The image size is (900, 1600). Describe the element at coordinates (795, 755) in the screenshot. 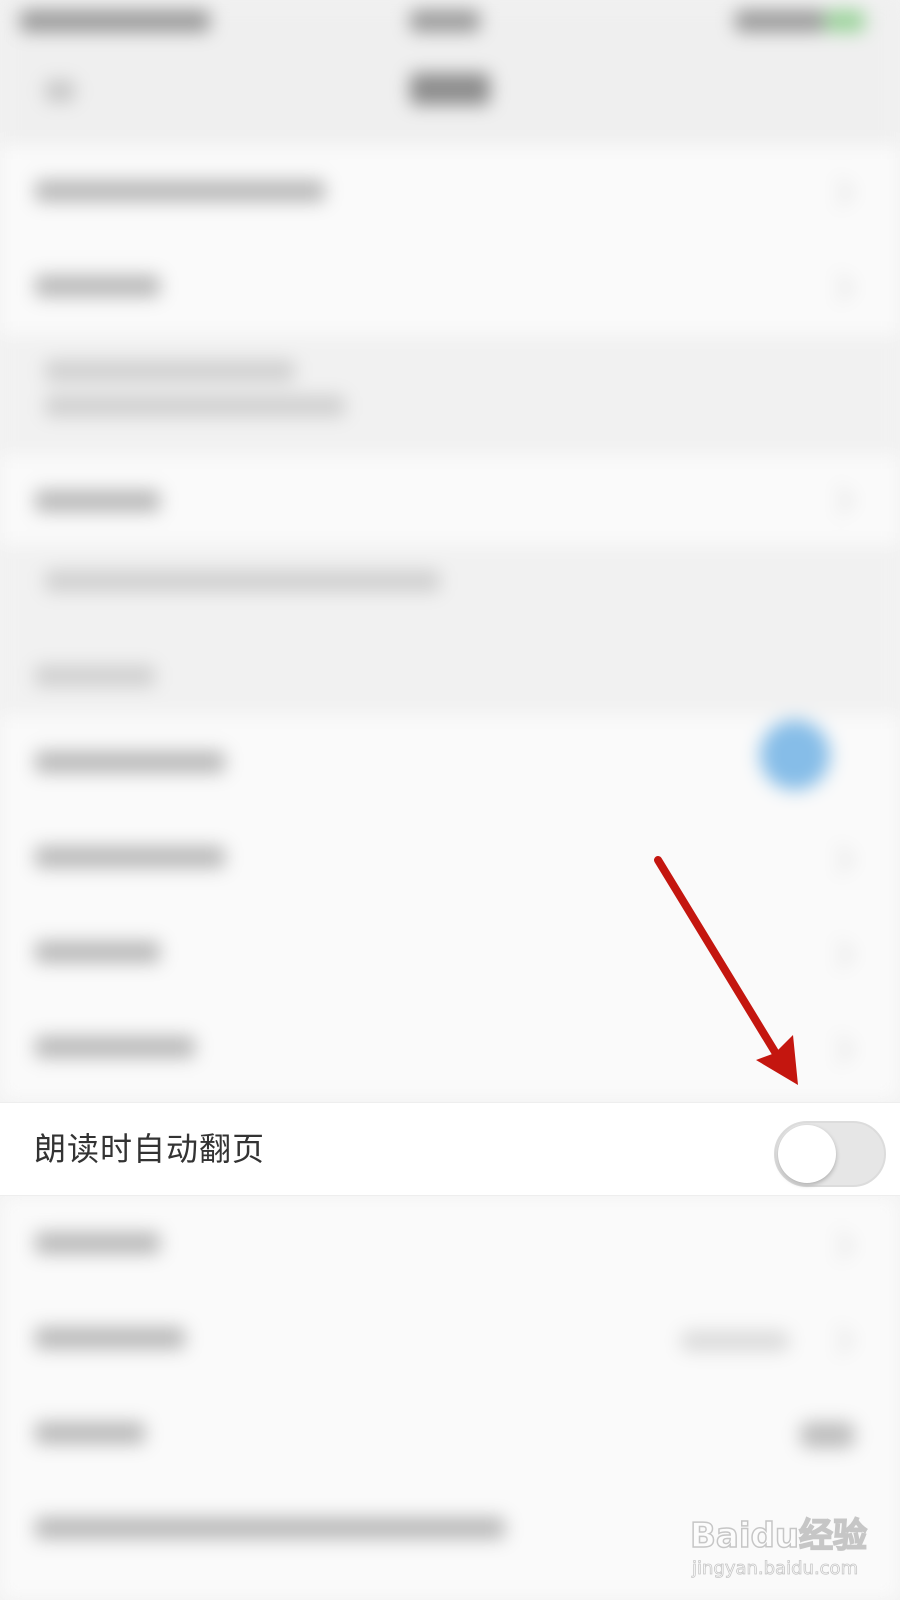

I see `blurred-toggle` at that location.